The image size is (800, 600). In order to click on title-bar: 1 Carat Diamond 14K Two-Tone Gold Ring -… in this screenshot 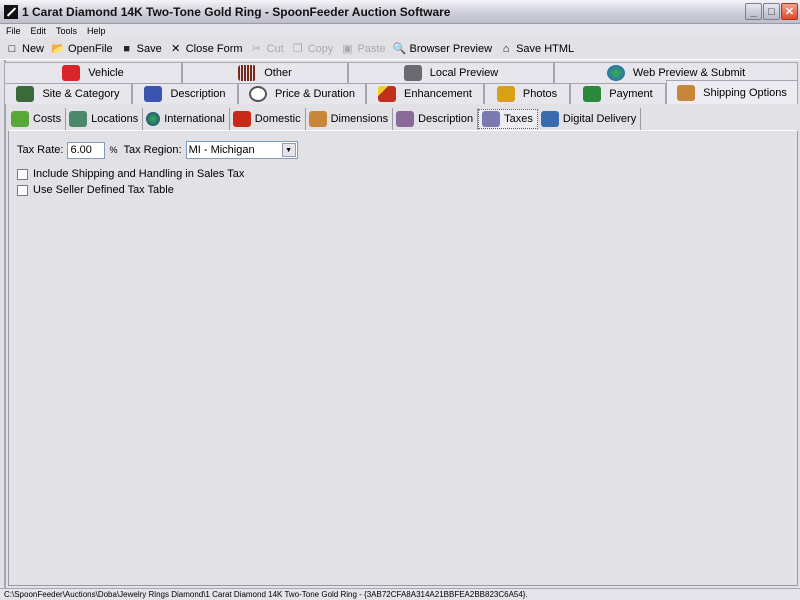, I will do `click(400, 12)`.